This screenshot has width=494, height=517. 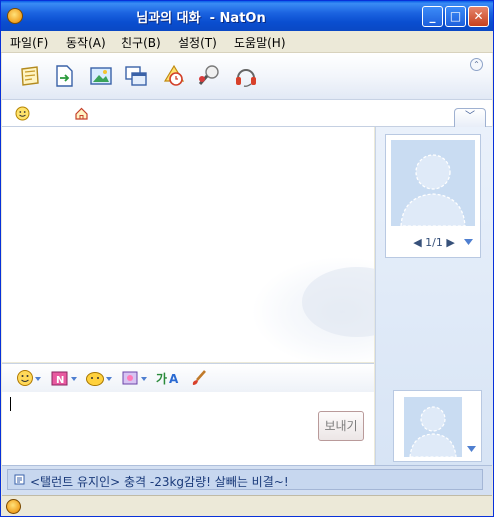 I want to click on svg-text: 가, so click(x=161, y=378).